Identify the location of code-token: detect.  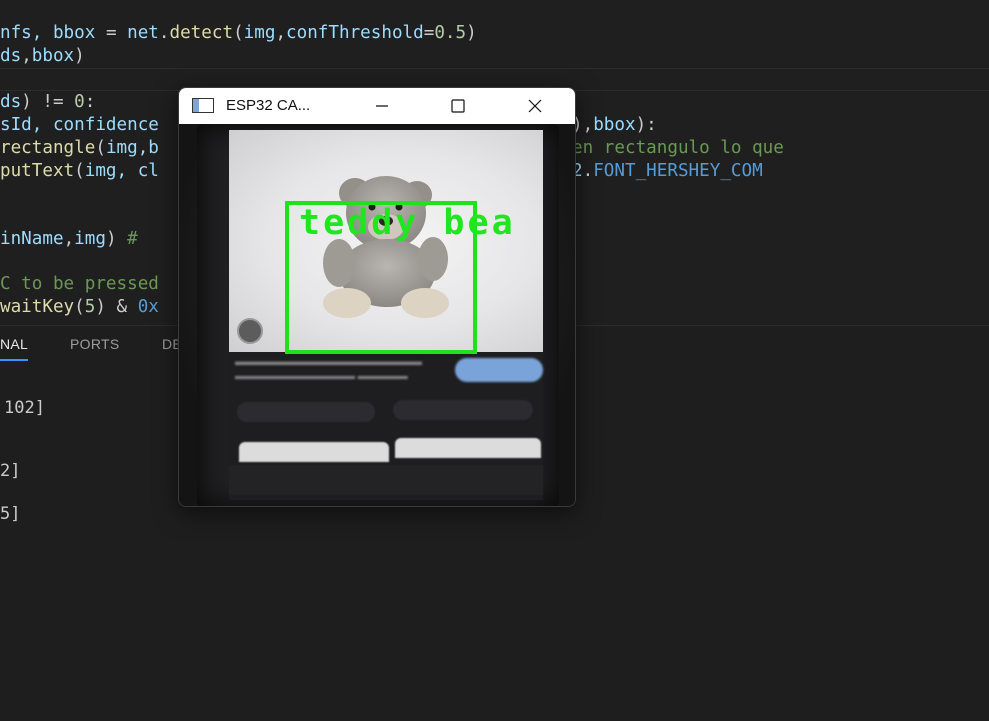
(201, 33).